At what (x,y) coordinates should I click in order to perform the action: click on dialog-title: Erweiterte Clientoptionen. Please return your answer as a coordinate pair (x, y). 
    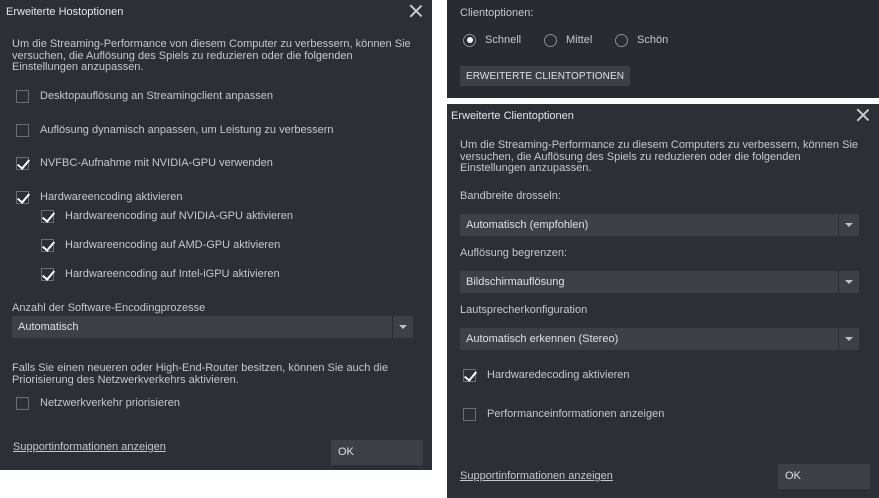
    Looking at the image, I should click on (512, 116).